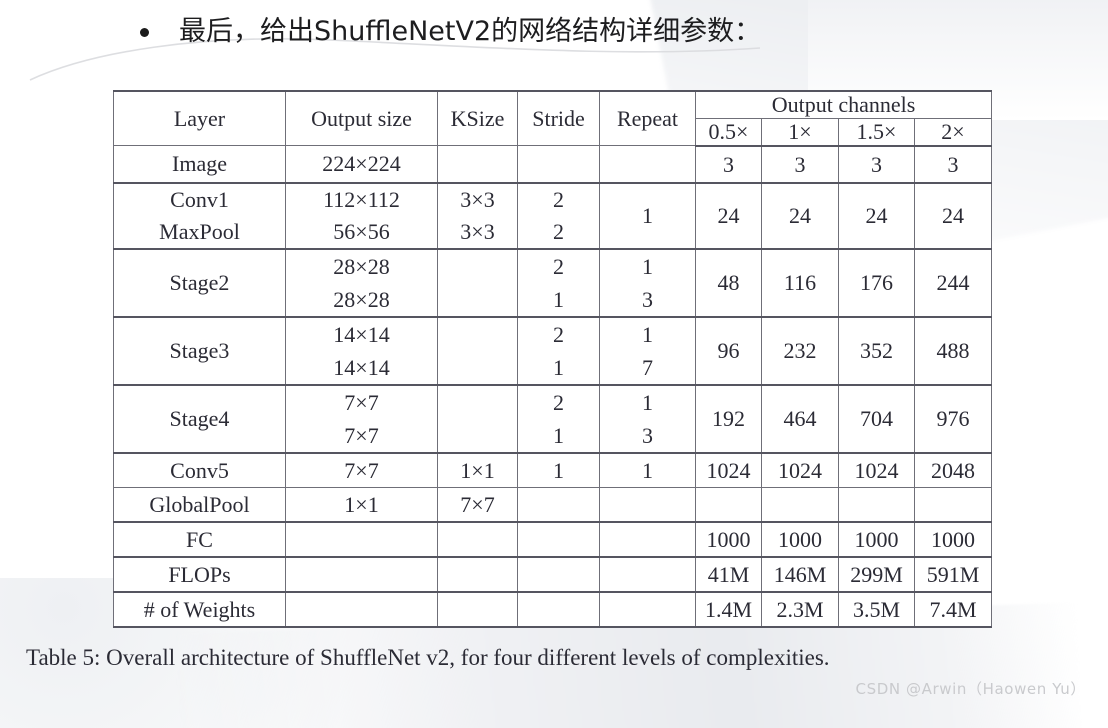 Image resolution: width=1108 pixels, height=728 pixels. I want to click on cell-layer-conv5: Conv5, so click(199, 470).